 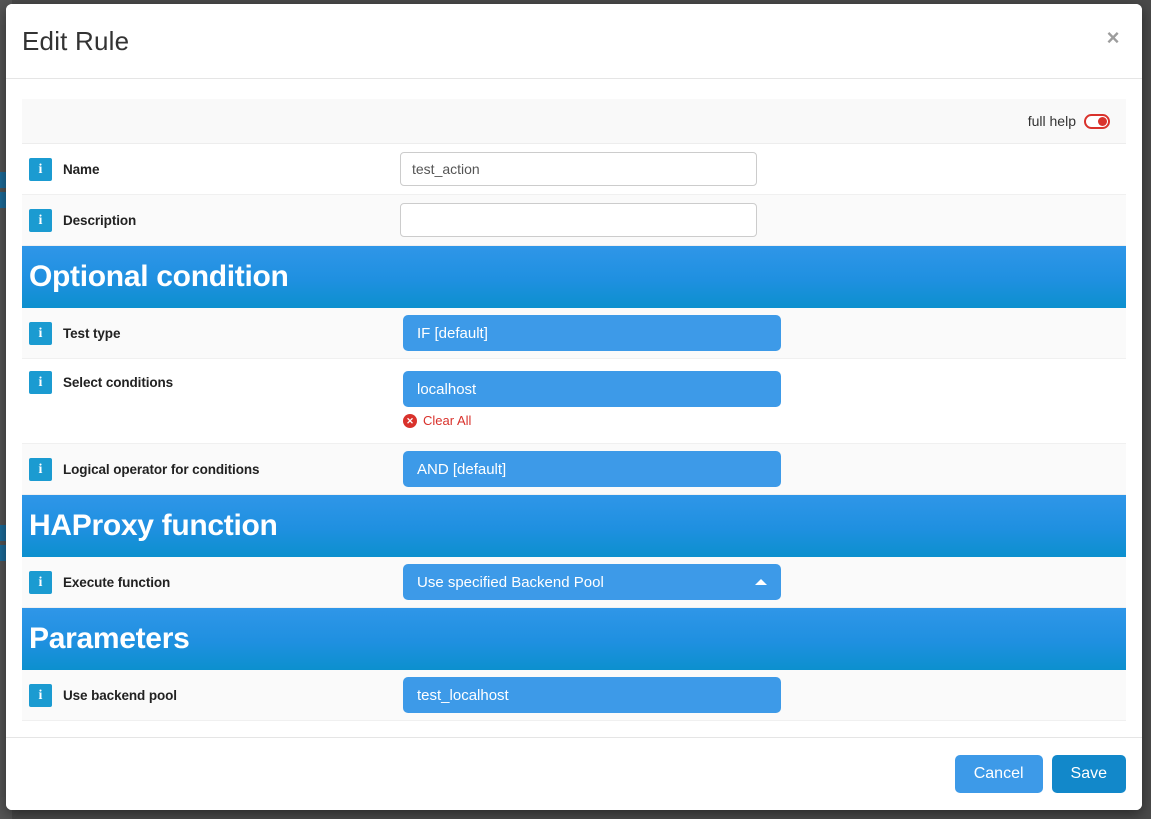 I want to click on select-value: AND [default], so click(x=462, y=469).